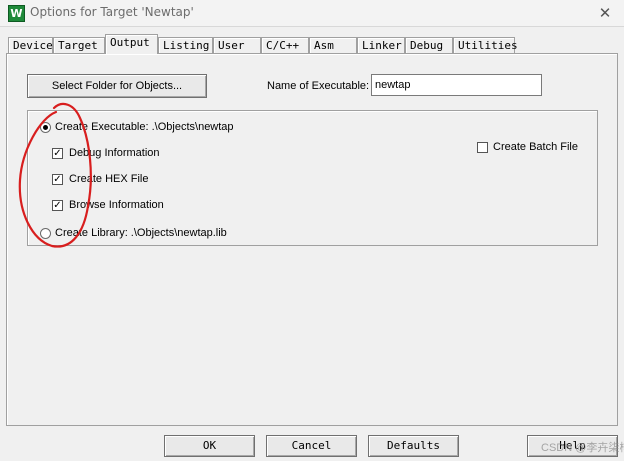 The height and width of the screenshot is (461, 624). Describe the element at coordinates (114, 153) in the screenshot. I see `debug-information-label: Debug Information` at that location.